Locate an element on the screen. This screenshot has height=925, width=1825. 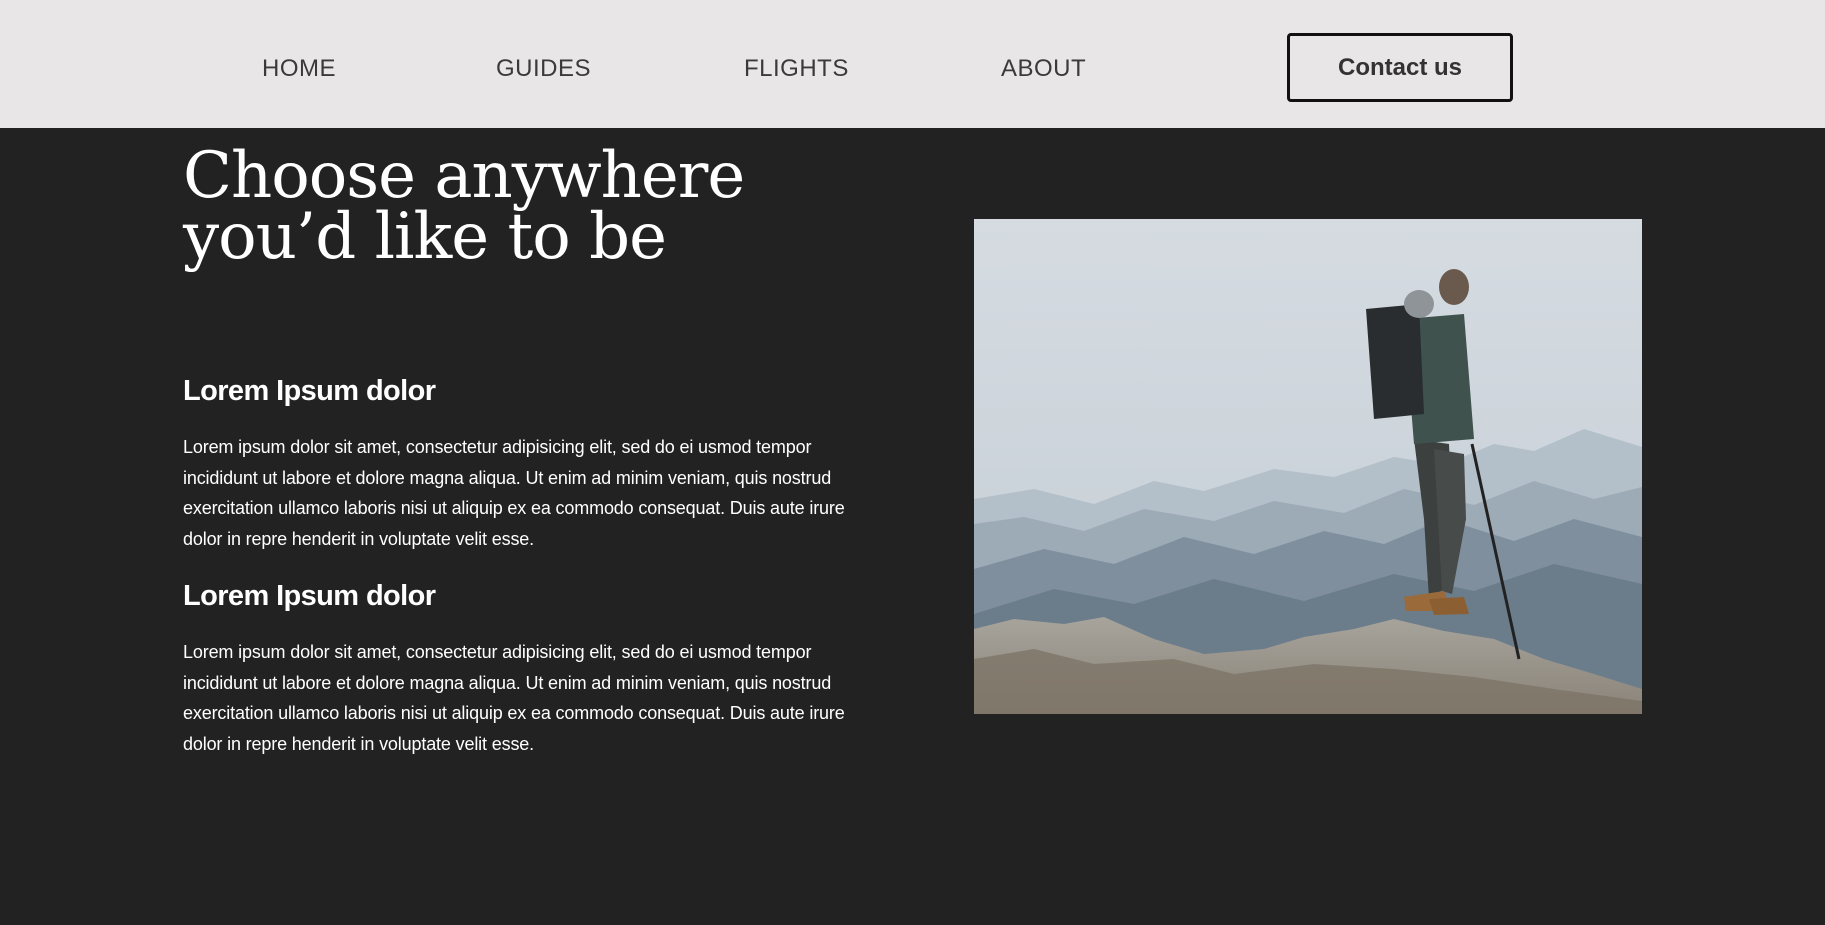
navbar: HOME GUIDES FLIGHTS ABOUT Contact us is located at coordinates (912, 64).